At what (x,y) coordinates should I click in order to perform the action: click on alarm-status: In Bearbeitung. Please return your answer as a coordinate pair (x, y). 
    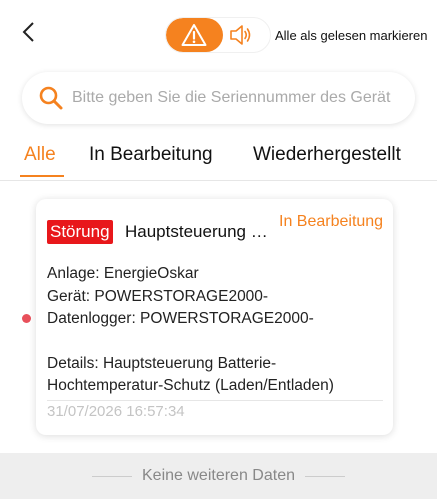
    Looking at the image, I should click on (331, 221).